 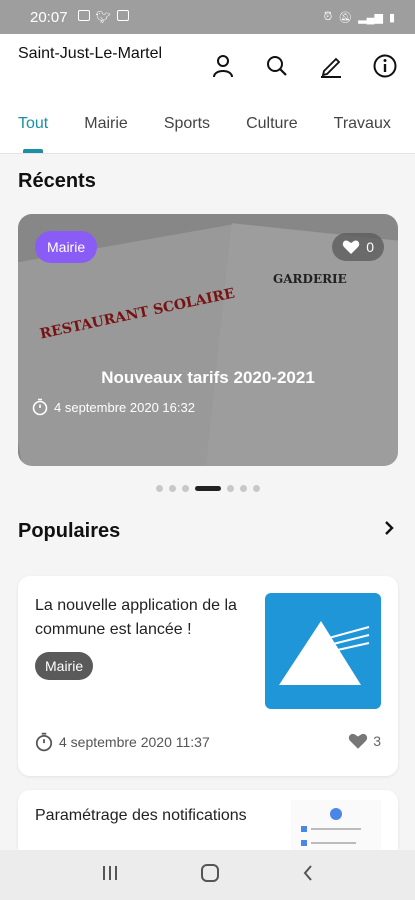 What do you see at coordinates (391, 17) in the screenshot?
I see `battery-icon: ▮` at bounding box center [391, 17].